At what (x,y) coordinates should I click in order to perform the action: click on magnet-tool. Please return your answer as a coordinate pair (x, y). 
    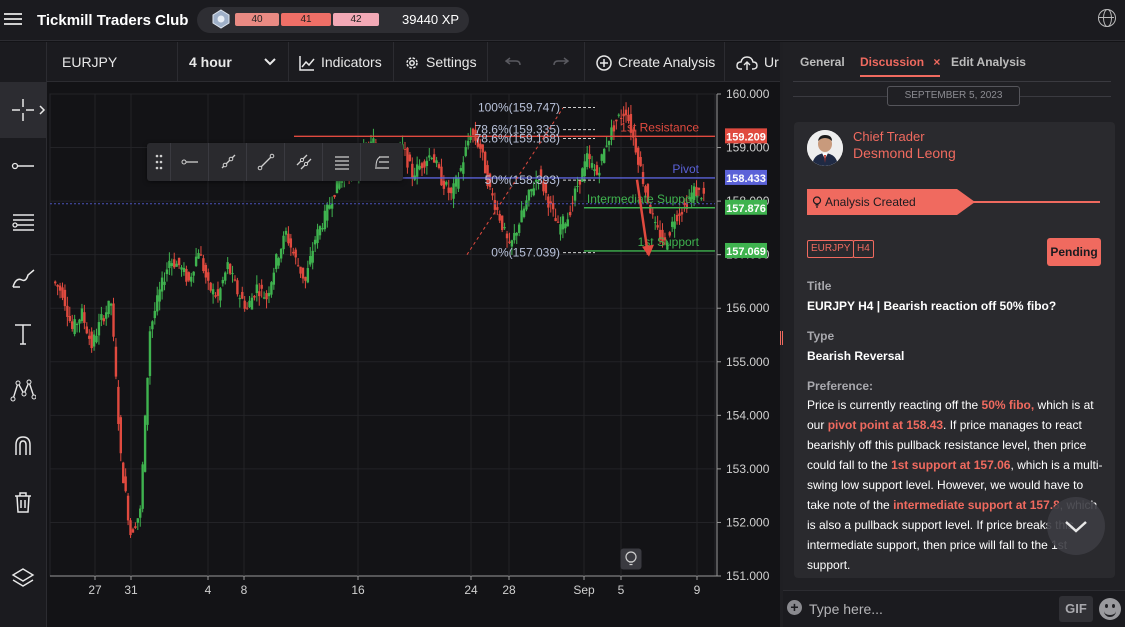
    Looking at the image, I should click on (23, 446).